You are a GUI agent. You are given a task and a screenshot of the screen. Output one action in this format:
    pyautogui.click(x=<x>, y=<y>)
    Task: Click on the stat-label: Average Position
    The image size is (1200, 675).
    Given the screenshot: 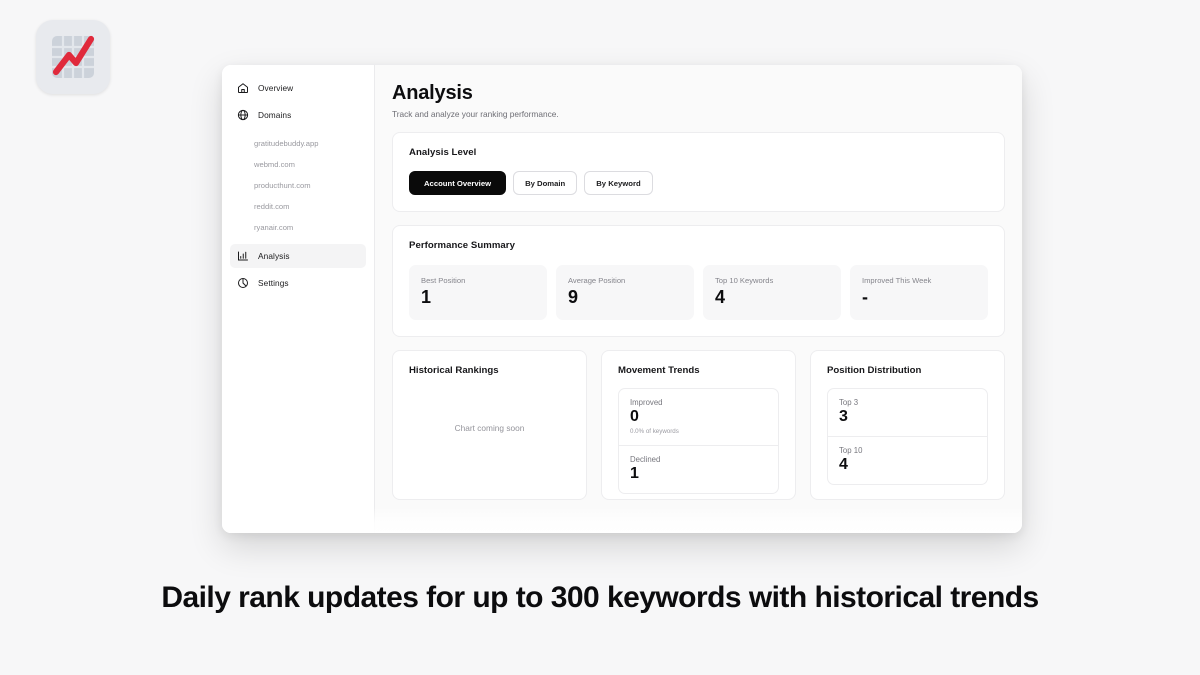 What is the action you would take?
    pyautogui.click(x=597, y=281)
    